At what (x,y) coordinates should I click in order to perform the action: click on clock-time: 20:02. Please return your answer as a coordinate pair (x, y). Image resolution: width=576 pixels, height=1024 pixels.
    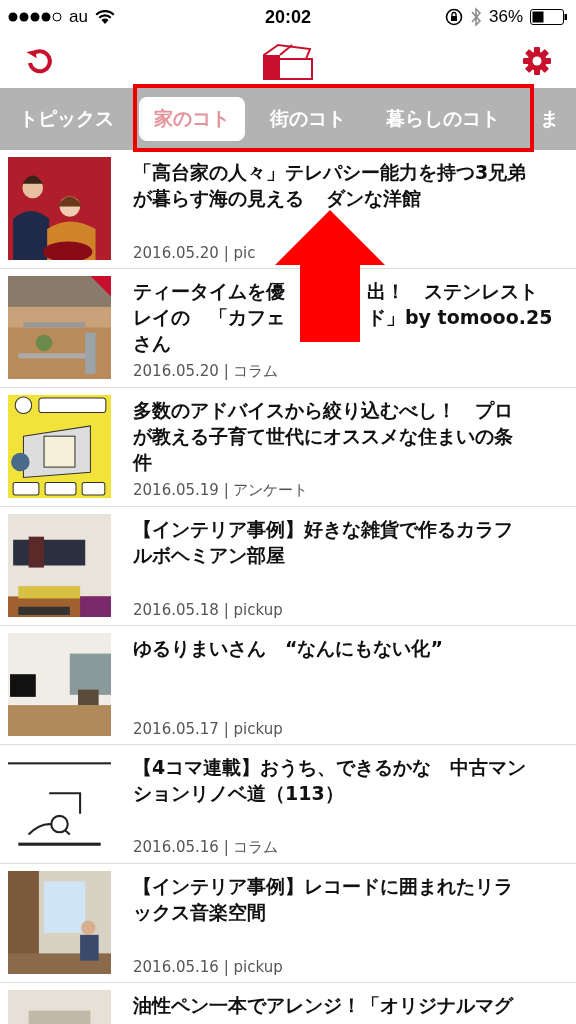
    Looking at the image, I should click on (288, 17).